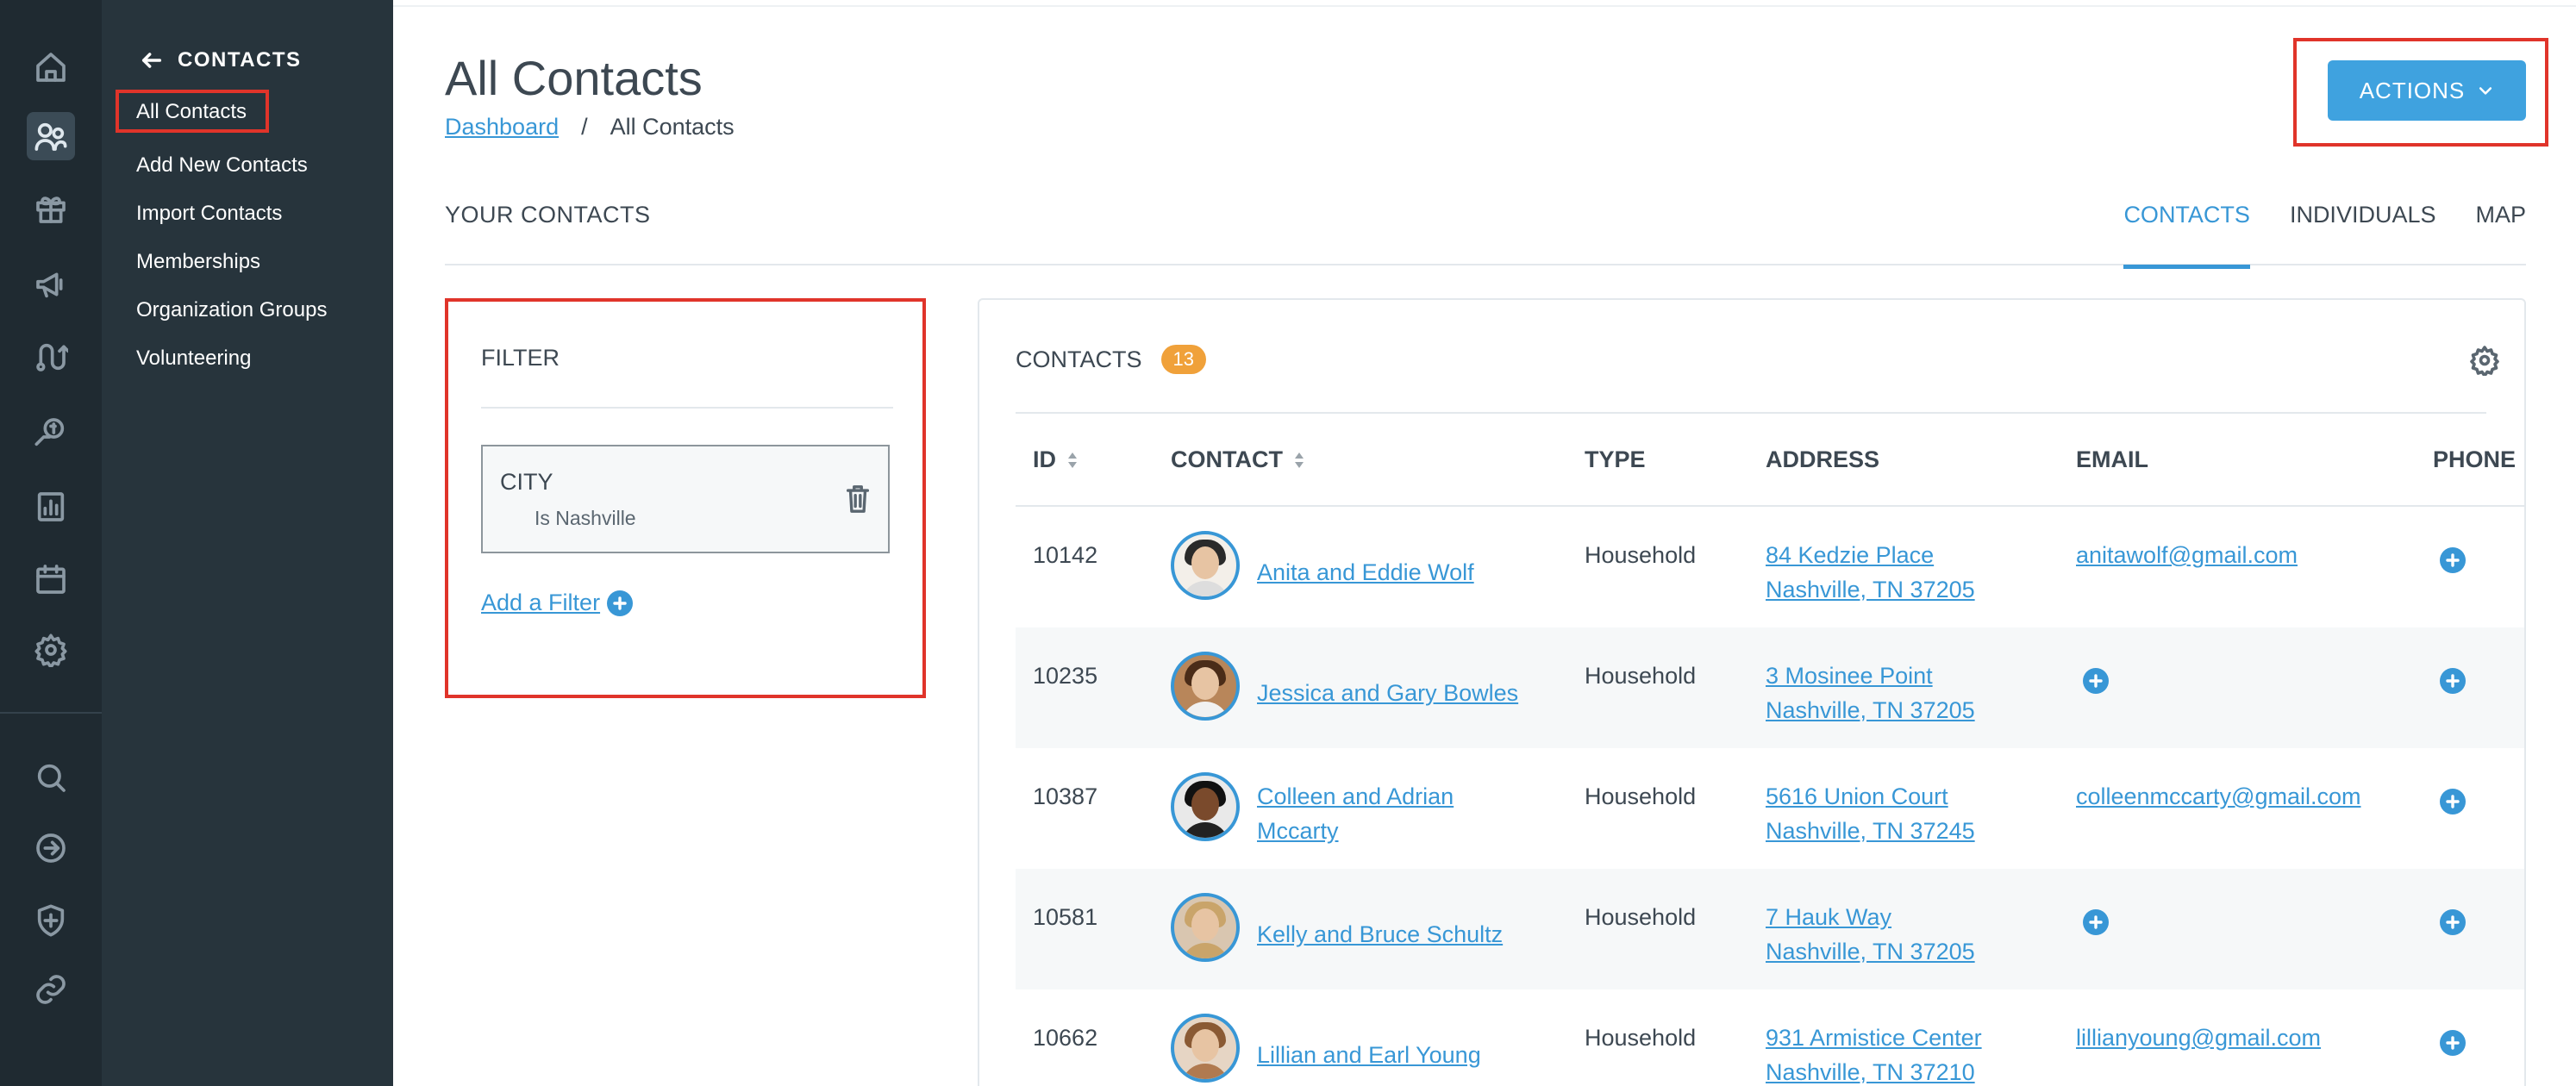  What do you see at coordinates (526, 482) in the screenshot?
I see `filter-field-label: CITY` at bounding box center [526, 482].